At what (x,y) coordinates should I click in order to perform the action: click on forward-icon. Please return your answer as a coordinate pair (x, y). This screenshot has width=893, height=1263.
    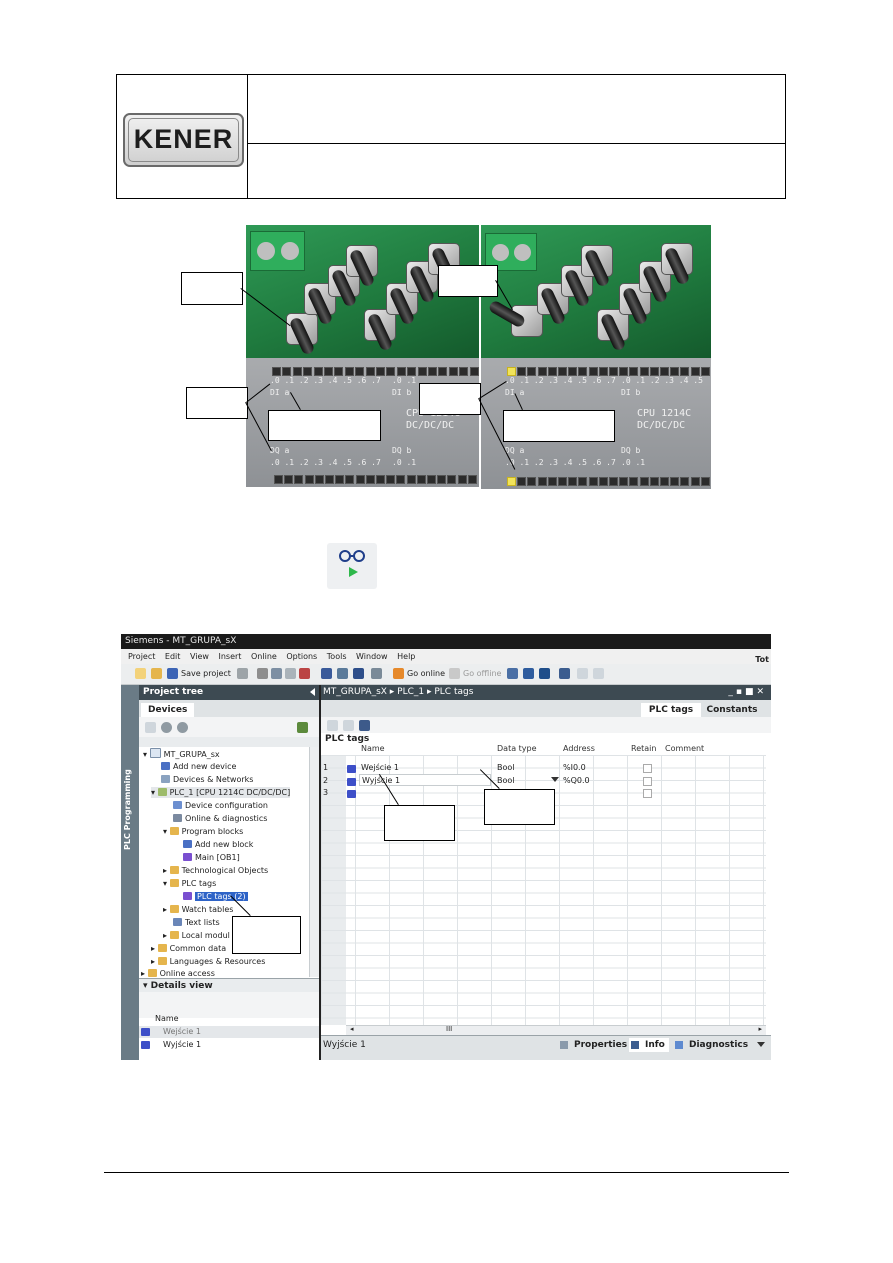
    Looking at the image, I should click on (182, 727).